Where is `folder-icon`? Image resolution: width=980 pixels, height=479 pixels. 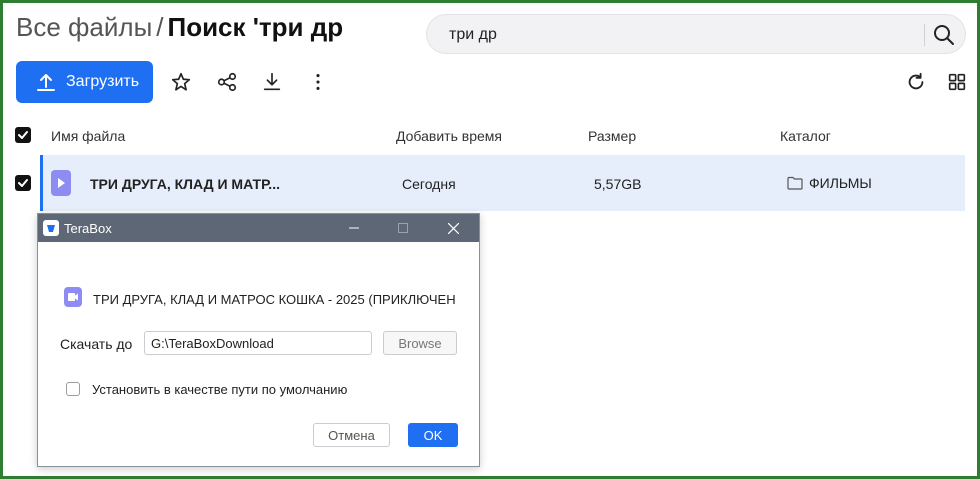 folder-icon is located at coordinates (795, 183).